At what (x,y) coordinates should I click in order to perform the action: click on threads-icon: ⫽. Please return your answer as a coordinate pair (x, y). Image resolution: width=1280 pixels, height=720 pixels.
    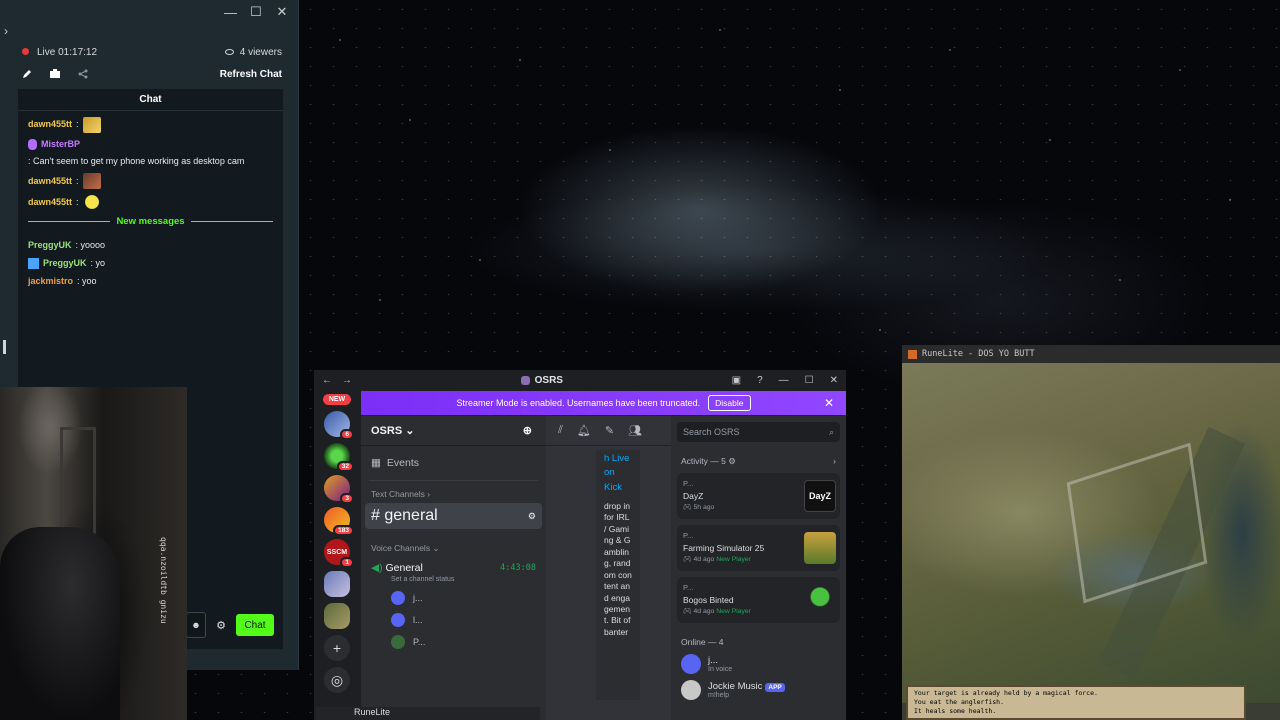
    Looking at the image, I should click on (560, 430).